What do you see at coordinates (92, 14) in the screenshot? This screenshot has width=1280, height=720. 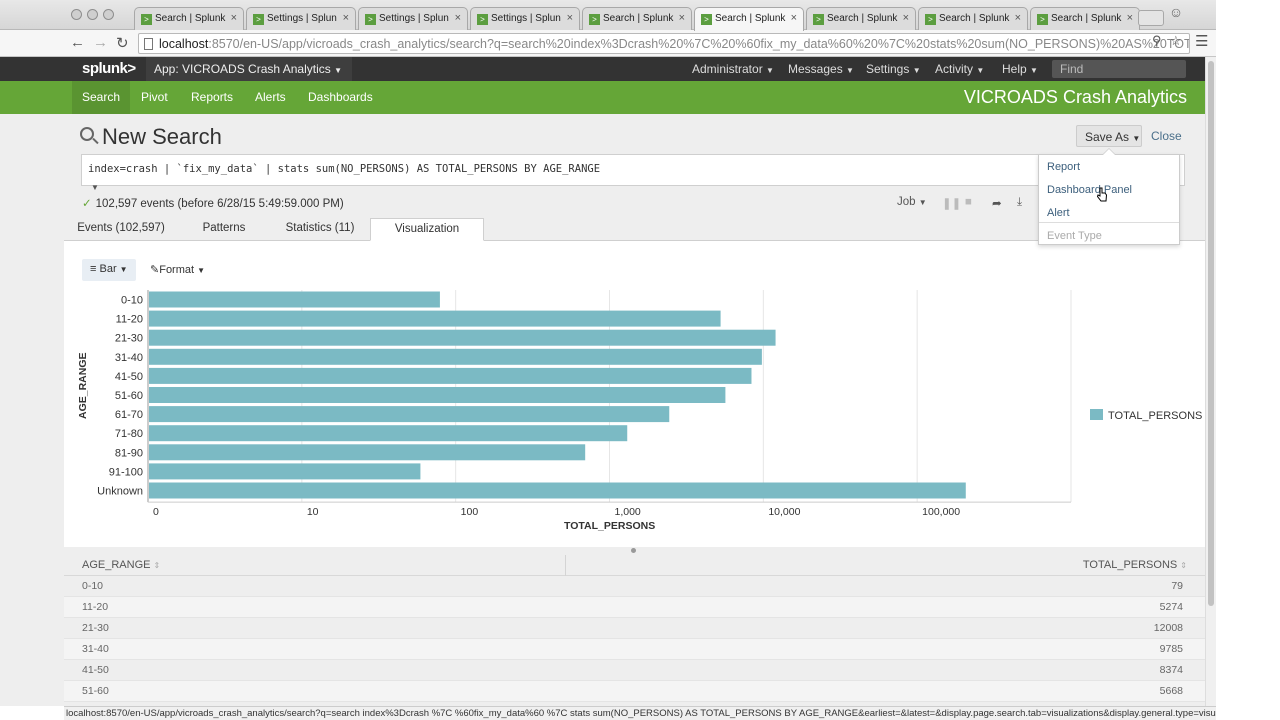 I see `window-minimize-control` at bounding box center [92, 14].